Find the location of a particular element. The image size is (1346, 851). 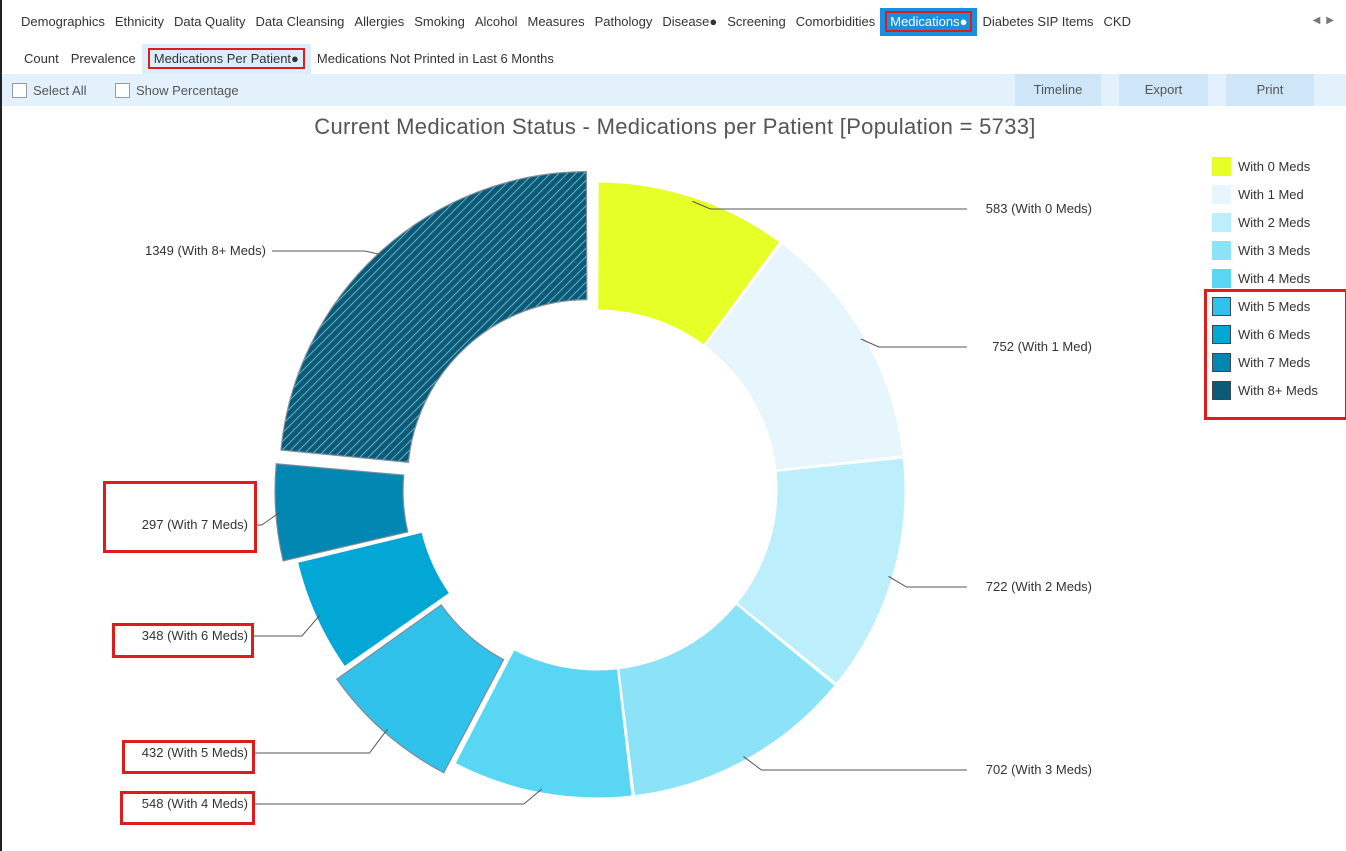

legend-label: With 0 Meds is located at coordinates (1274, 166).